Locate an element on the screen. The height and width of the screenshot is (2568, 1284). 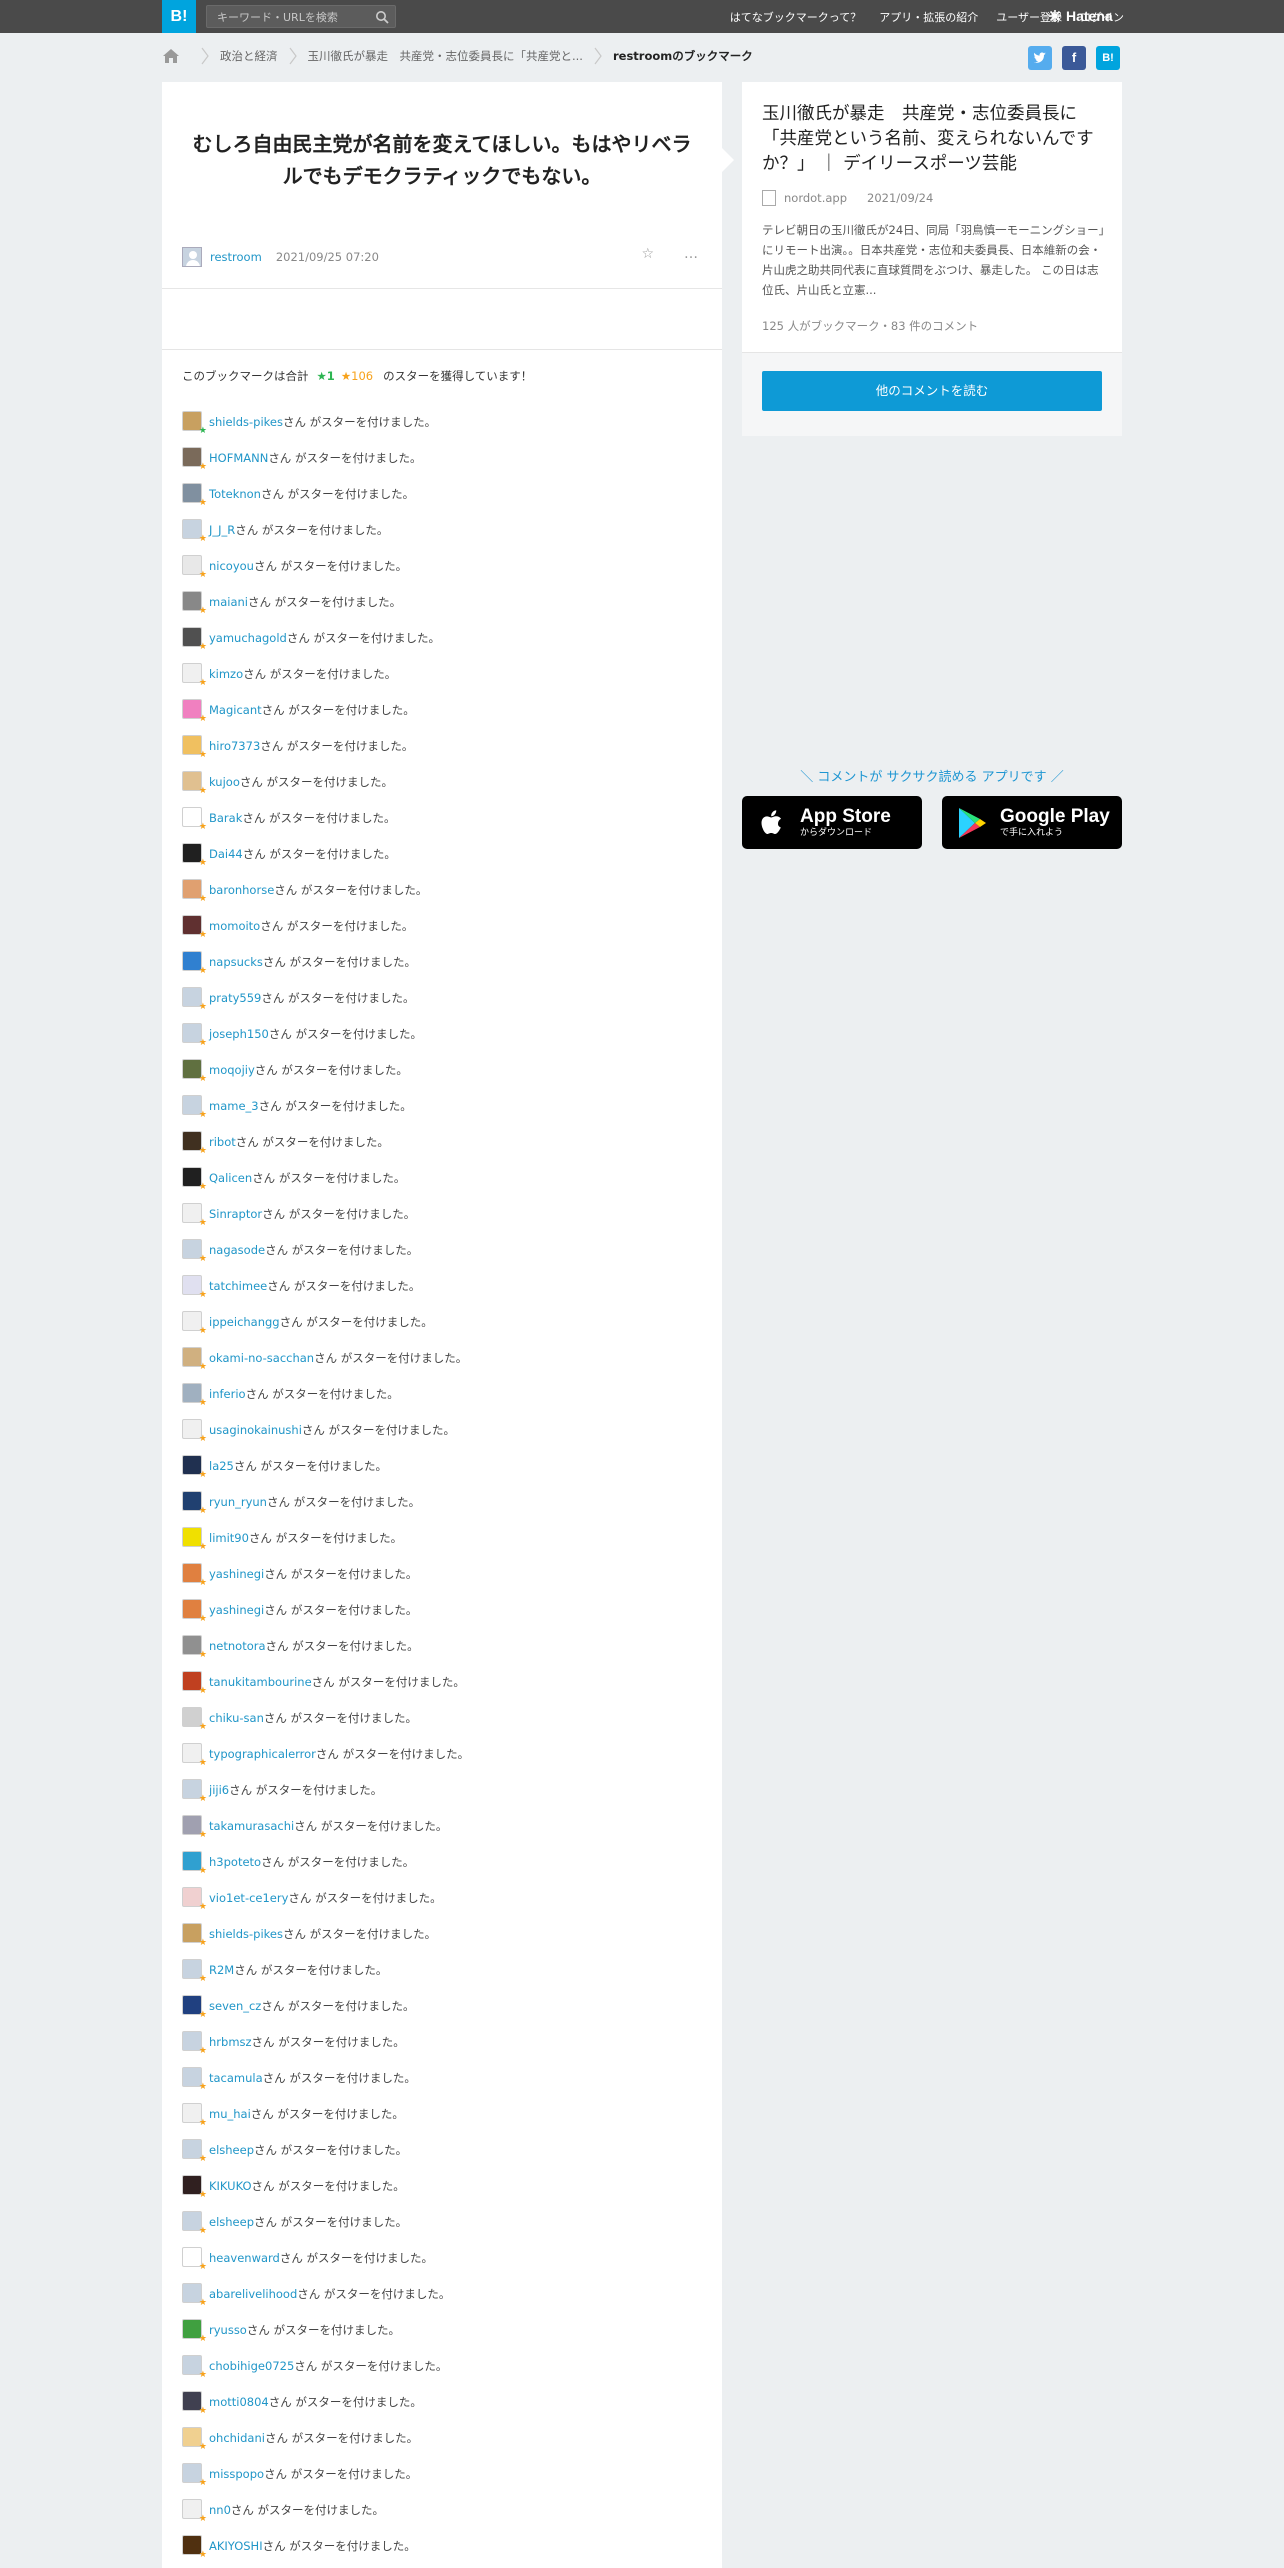
star-user-name: napsucks is located at coordinates (236, 962).